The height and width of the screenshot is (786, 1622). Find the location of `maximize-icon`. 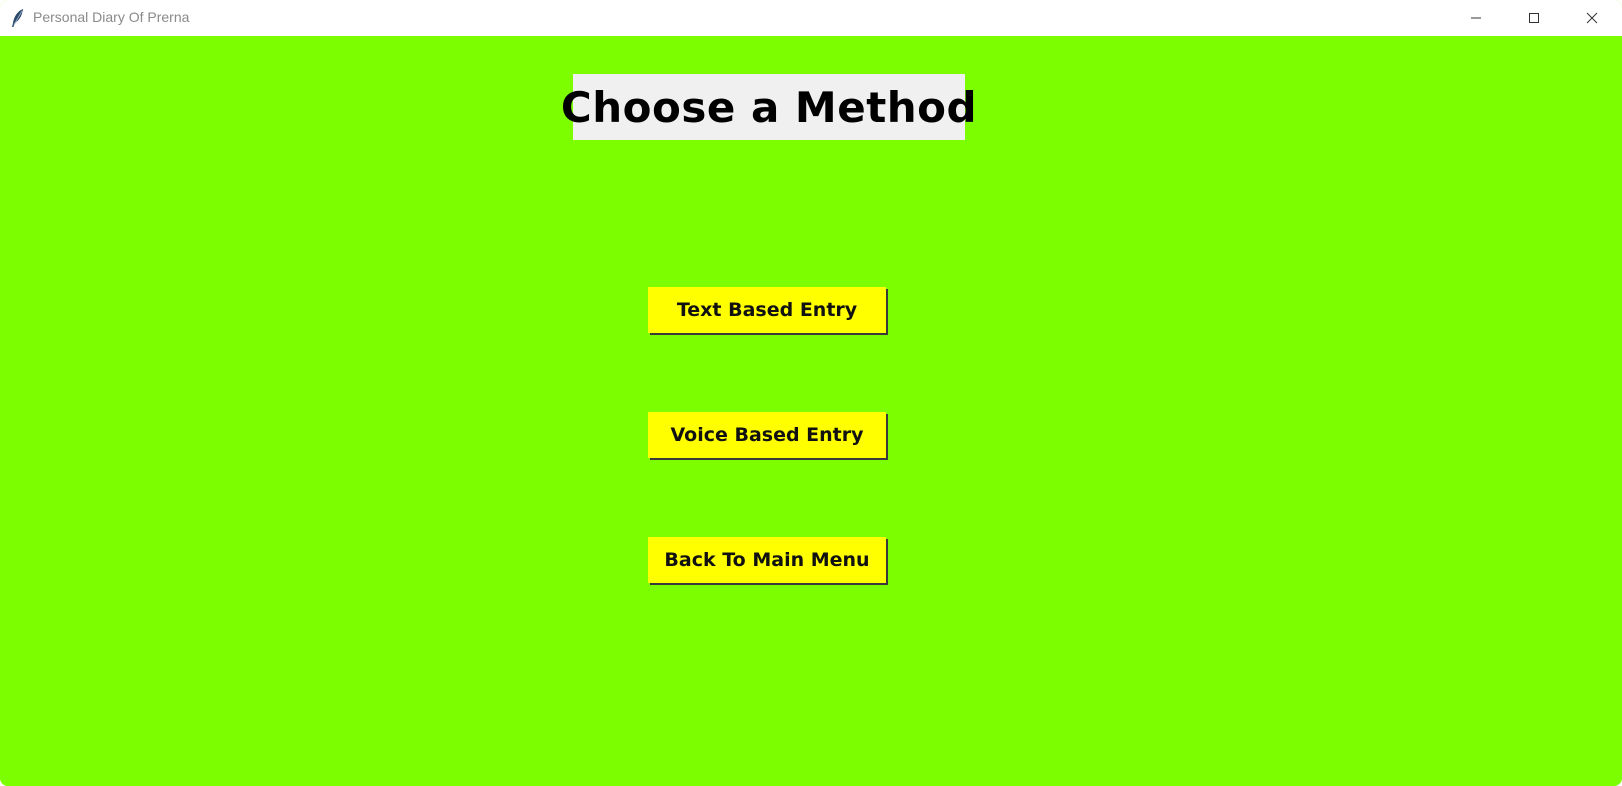

maximize-icon is located at coordinates (1534, 18).